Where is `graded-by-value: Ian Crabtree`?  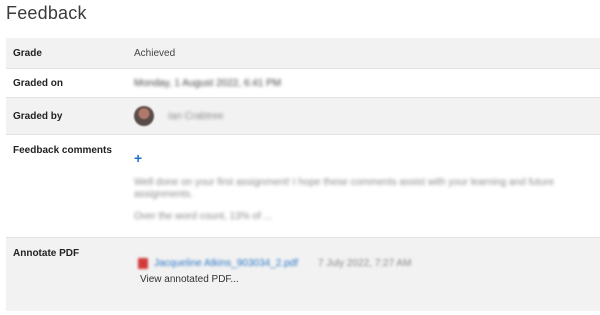
graded-by-value: Ian Crabtree is located at coordinates (367, 116).